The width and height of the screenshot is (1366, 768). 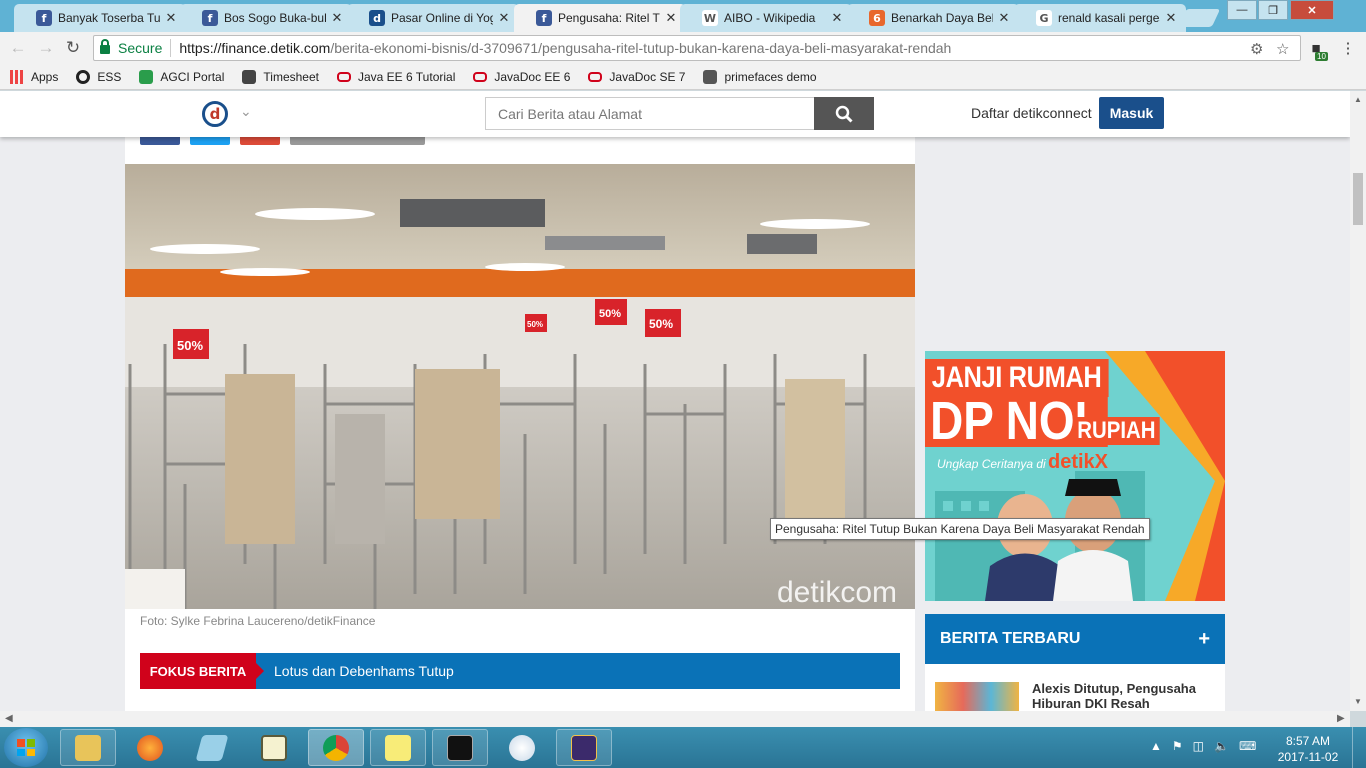 I want to click on terminal-icon, so click(x=460, y=747).